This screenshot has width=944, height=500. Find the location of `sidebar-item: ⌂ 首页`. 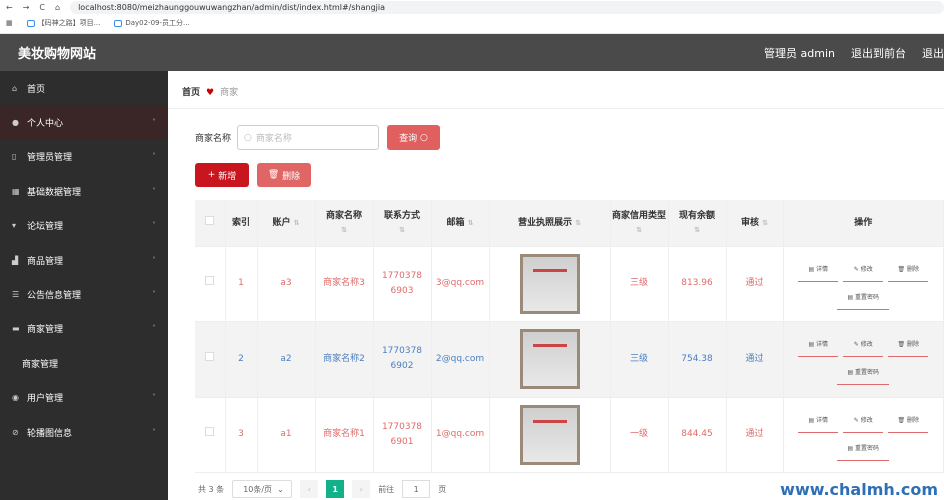

sidebar-item: ⌂ 首页 is located at coordinates (84, 88).